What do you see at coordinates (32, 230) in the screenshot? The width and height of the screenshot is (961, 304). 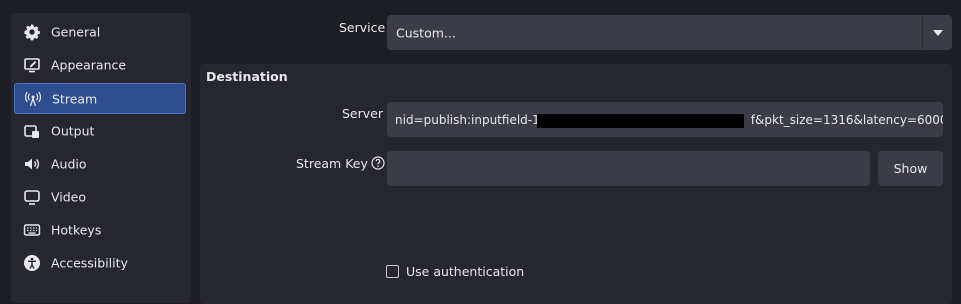 I see `keyboard-icon` at bounding box center [32, 230].